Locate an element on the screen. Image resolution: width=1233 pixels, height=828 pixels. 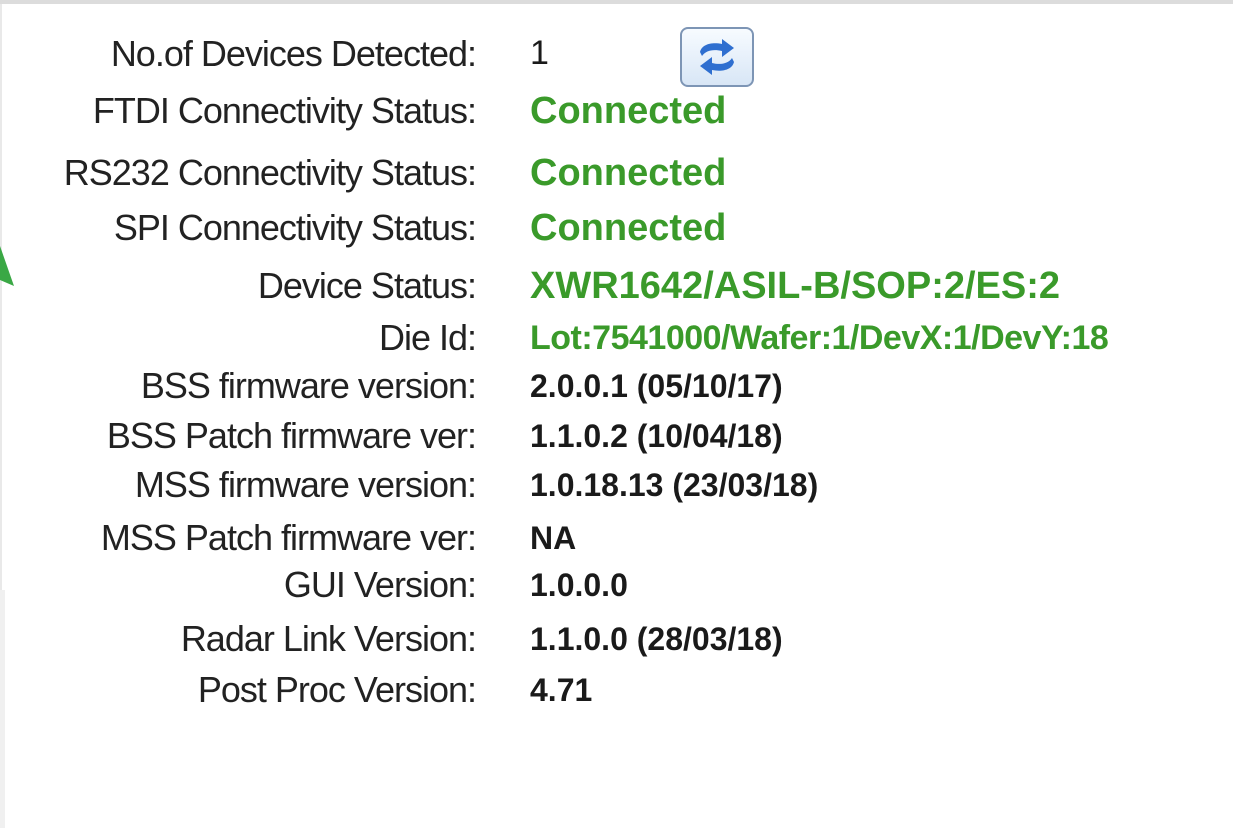
bss-firmware-row: BSS firmware version: 2.0.0.1 (05/10/17) is located at coordinates (616, 392).